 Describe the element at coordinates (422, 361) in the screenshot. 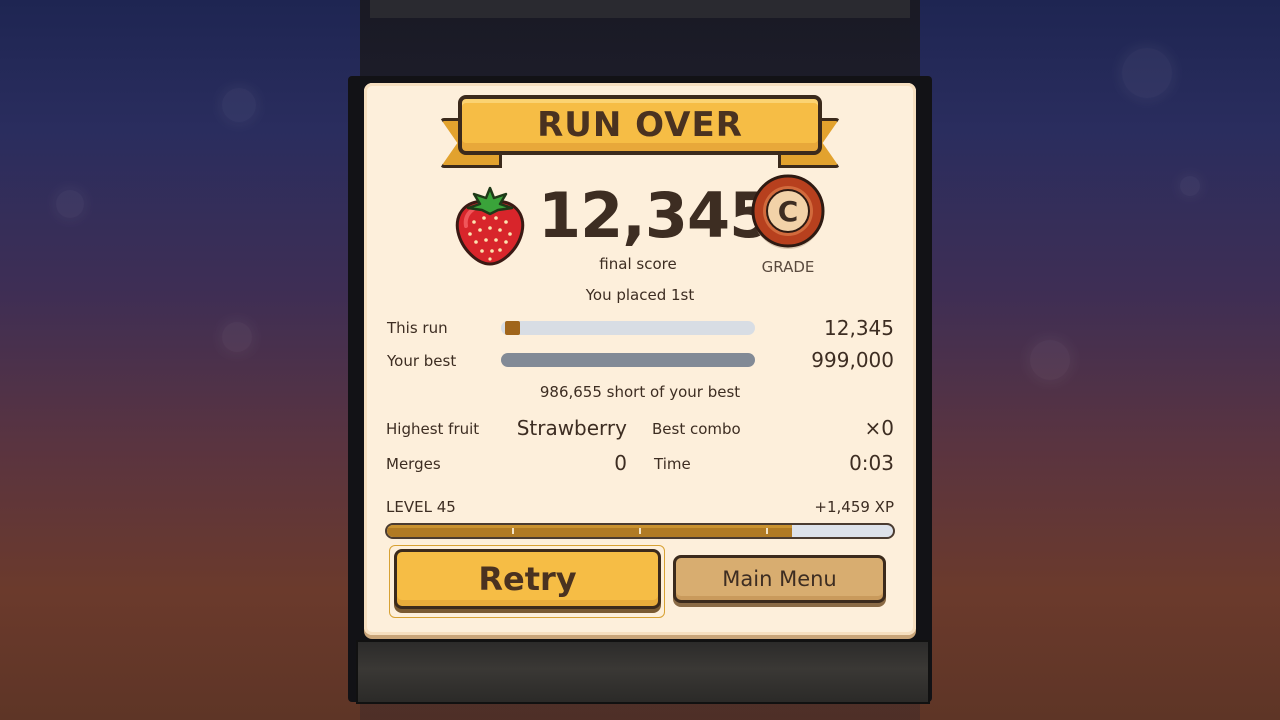

I see `your-best-label: Your best` at that location.